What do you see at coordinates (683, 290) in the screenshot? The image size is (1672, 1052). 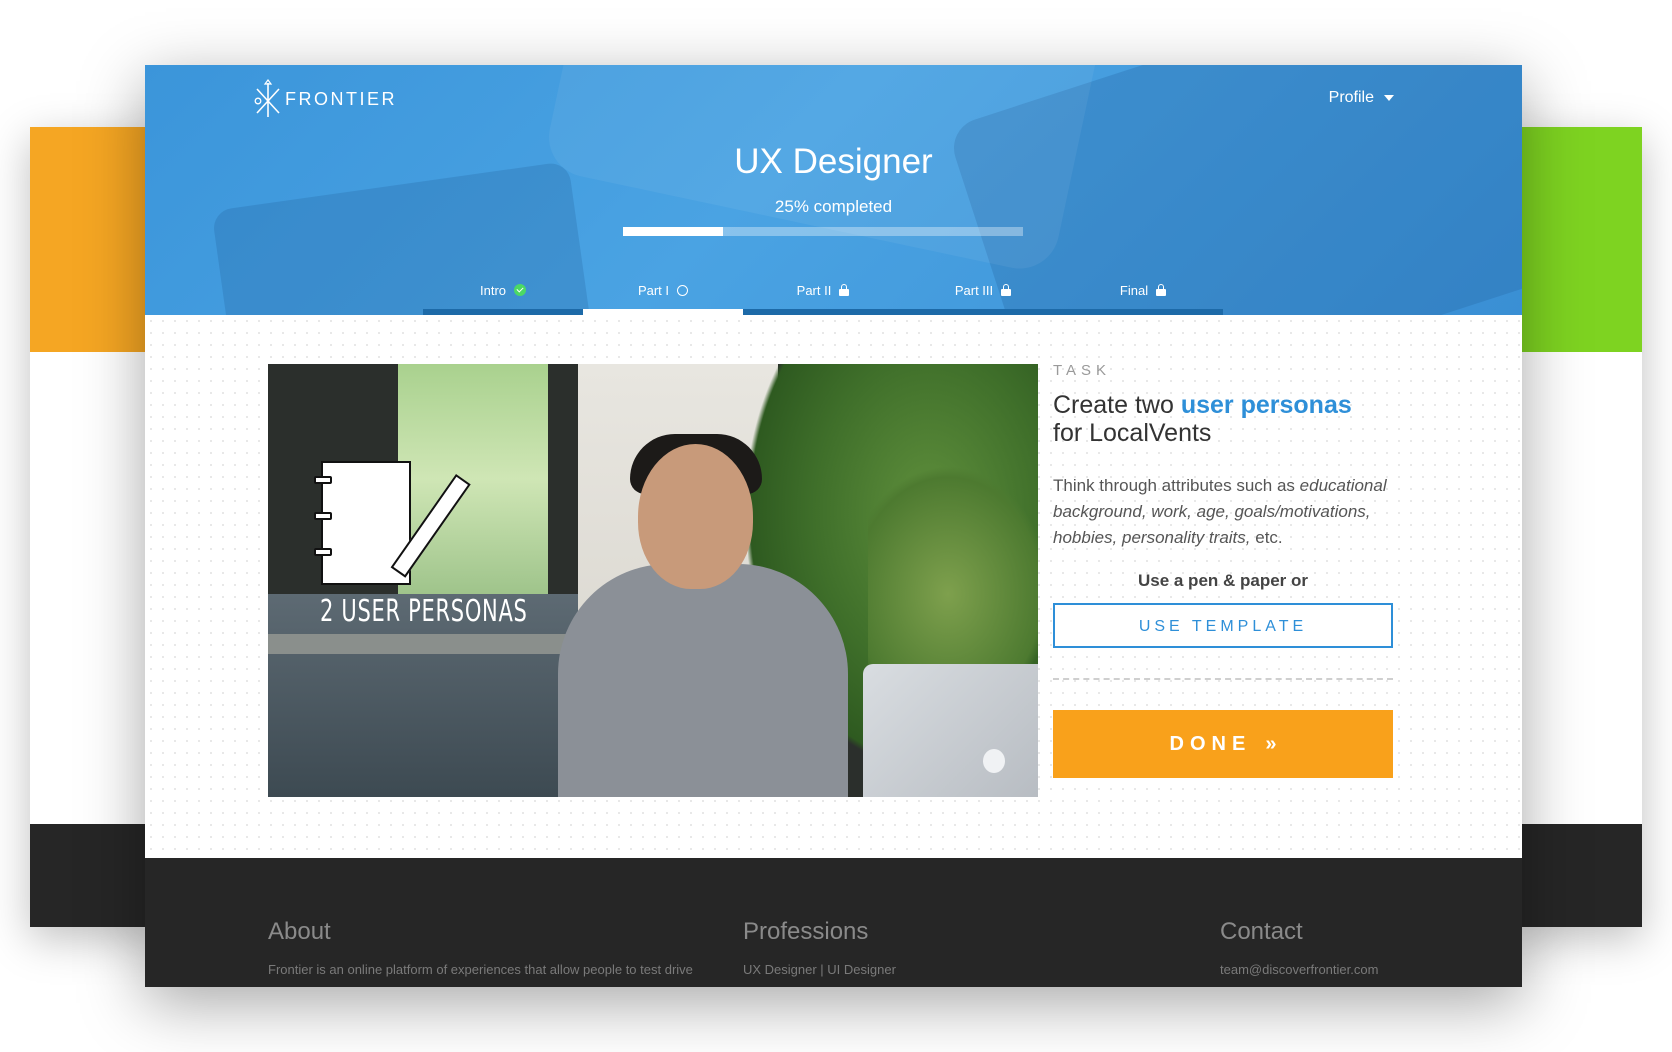 I see `circle-icon` at bounding box center [683, 290].